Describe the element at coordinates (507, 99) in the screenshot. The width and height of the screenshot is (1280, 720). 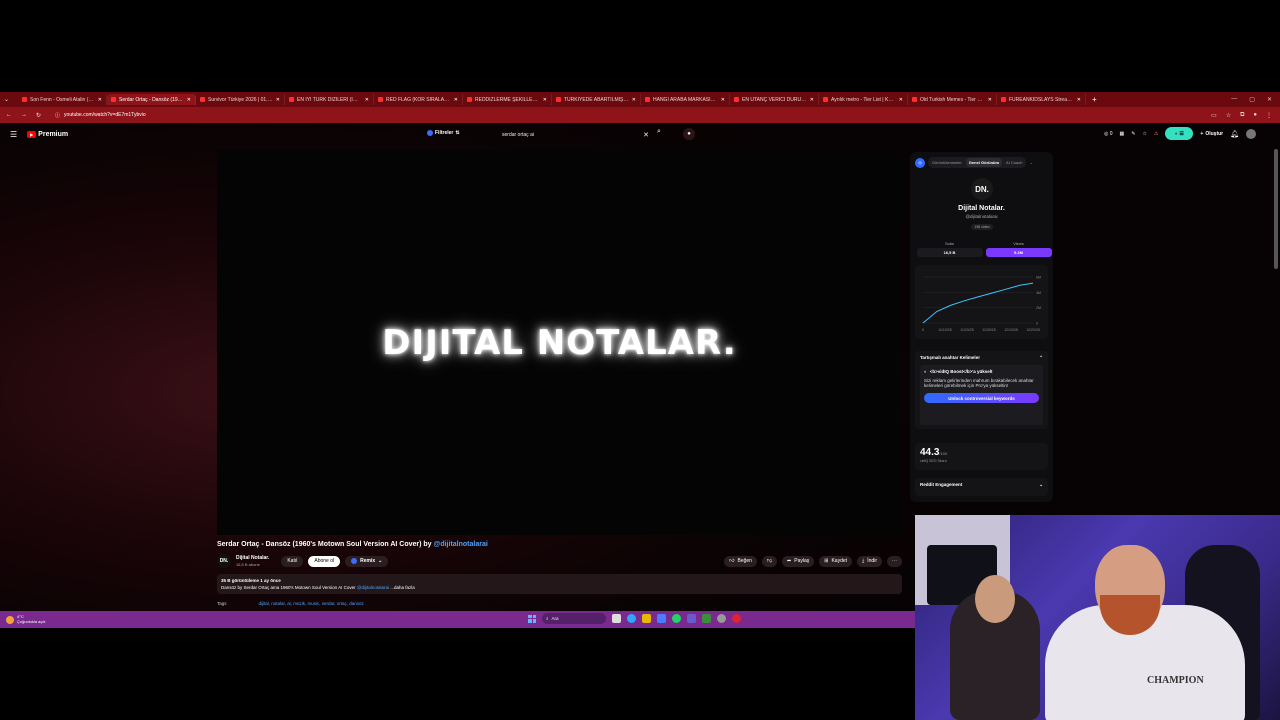
I see `browser-tab: REDDİZLERME ŞEKİLLERİ (KÖR✕` at that location.